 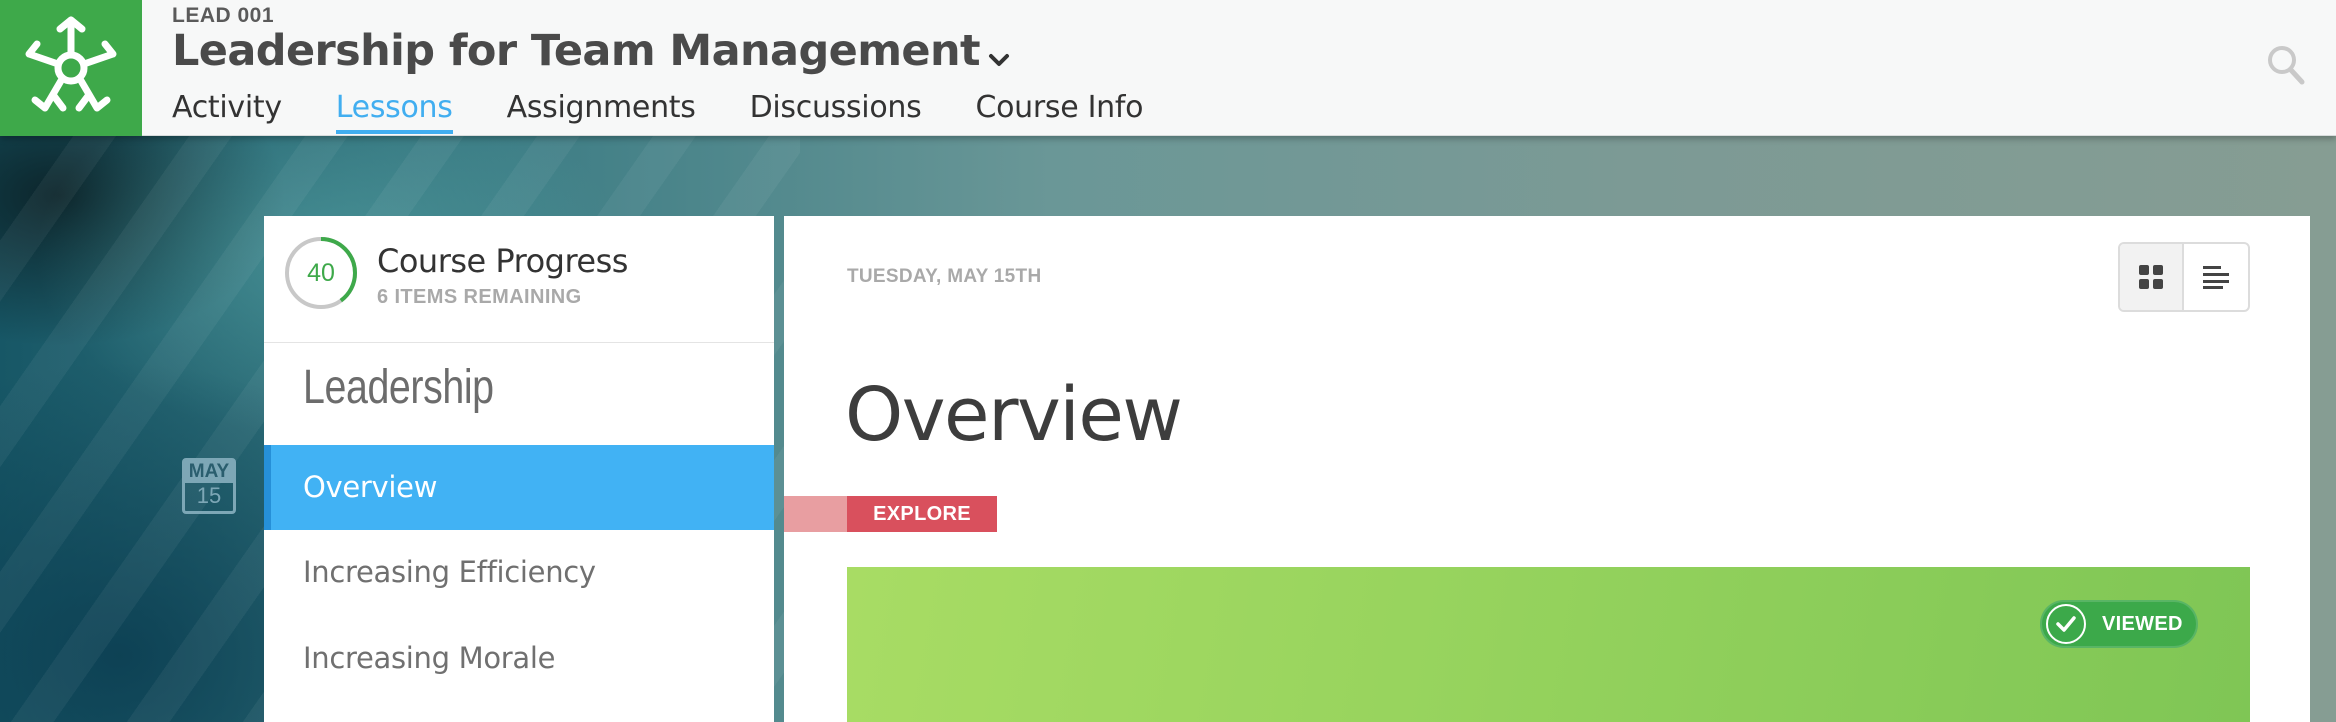 I want to click on lesson-date: TUESDAY, MAY 15TH, so click(x=944, y=276).